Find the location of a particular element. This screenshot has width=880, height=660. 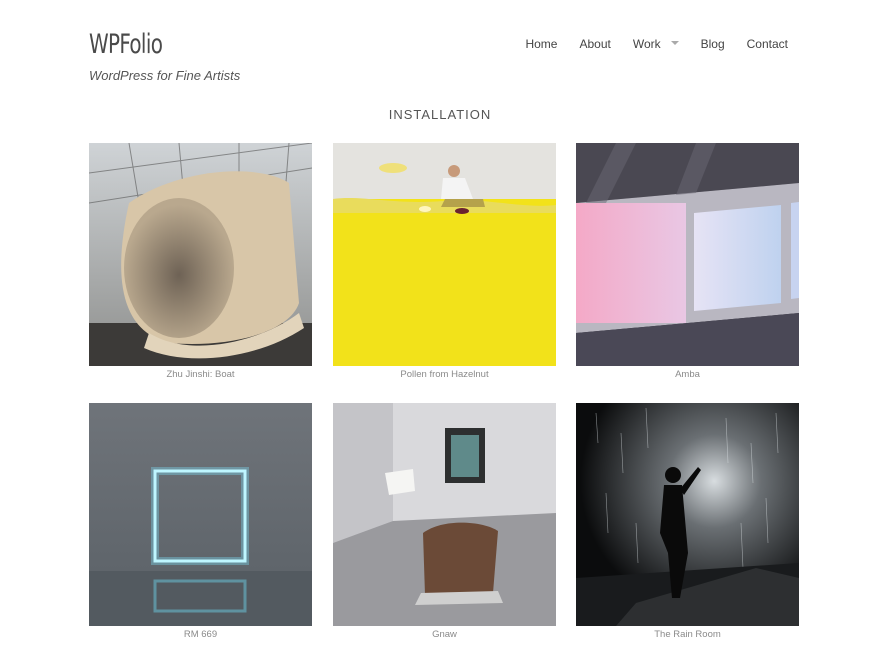

nav-item-about: About is located at coordinates (594, 44).